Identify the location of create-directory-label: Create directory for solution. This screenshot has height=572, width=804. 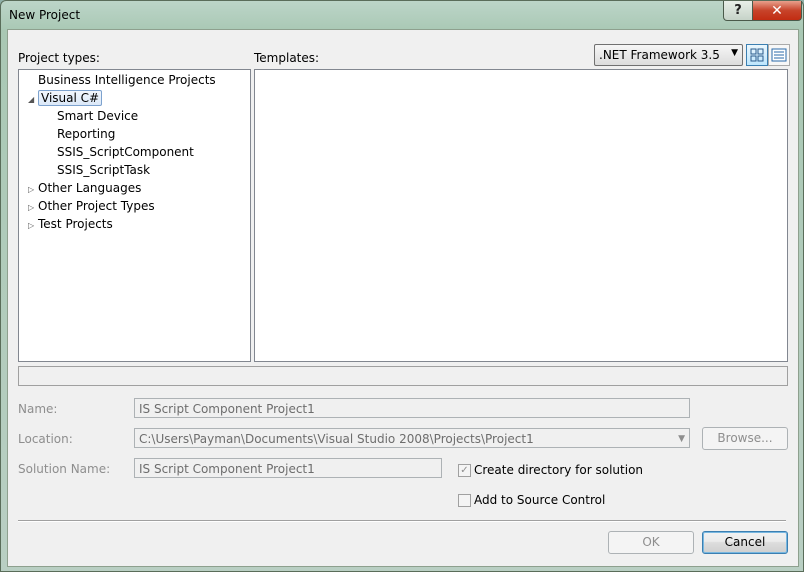
(559, 470).